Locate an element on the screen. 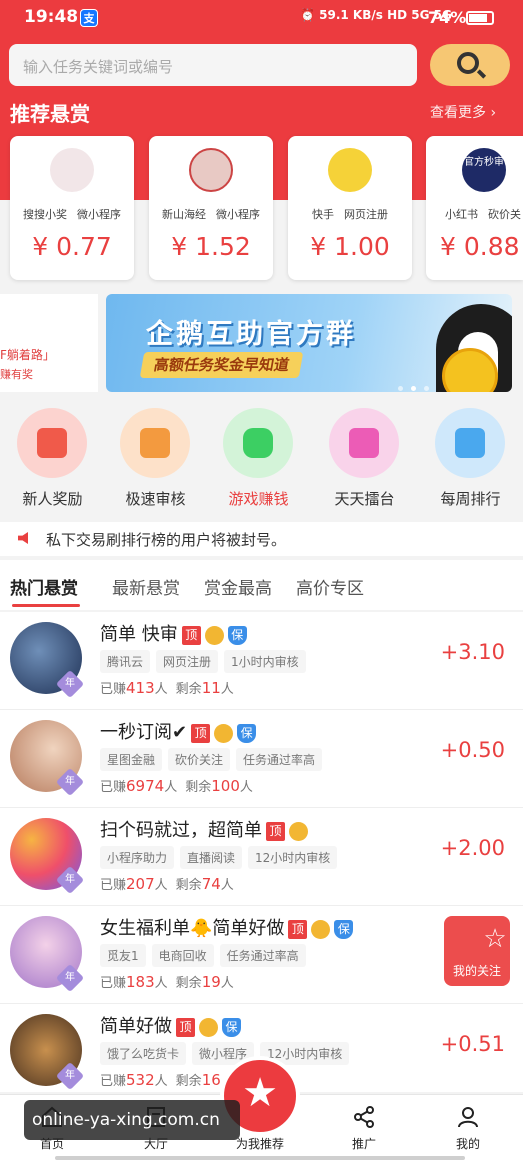 The height and width of the screenshot is (1163, 523). reward-card: 新山海经 微小程序 ¥ 1.52 is located at coordinates (211, 208).